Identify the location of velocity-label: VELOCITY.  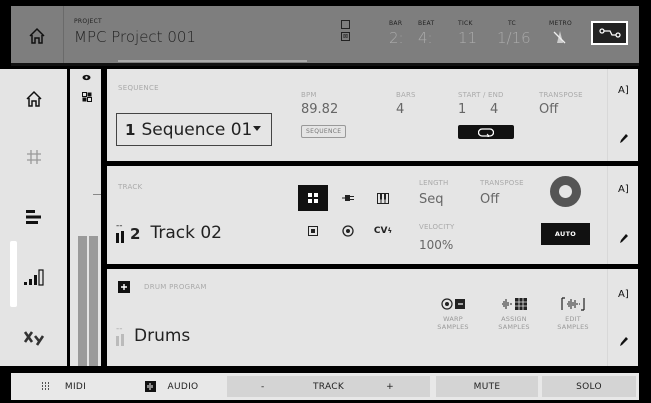
(437, 227).